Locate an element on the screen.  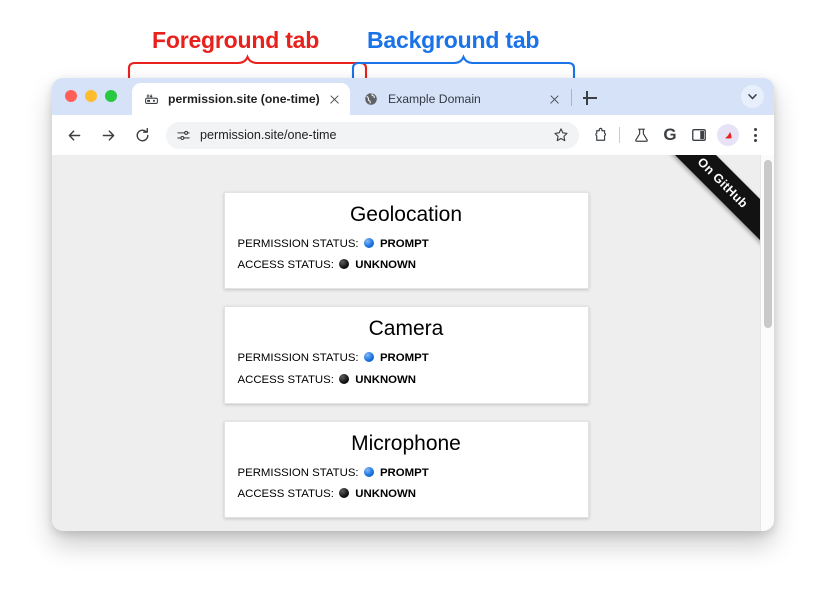
browser-toolbar: permission.site/one-time G is located at coordinates (413, 135).